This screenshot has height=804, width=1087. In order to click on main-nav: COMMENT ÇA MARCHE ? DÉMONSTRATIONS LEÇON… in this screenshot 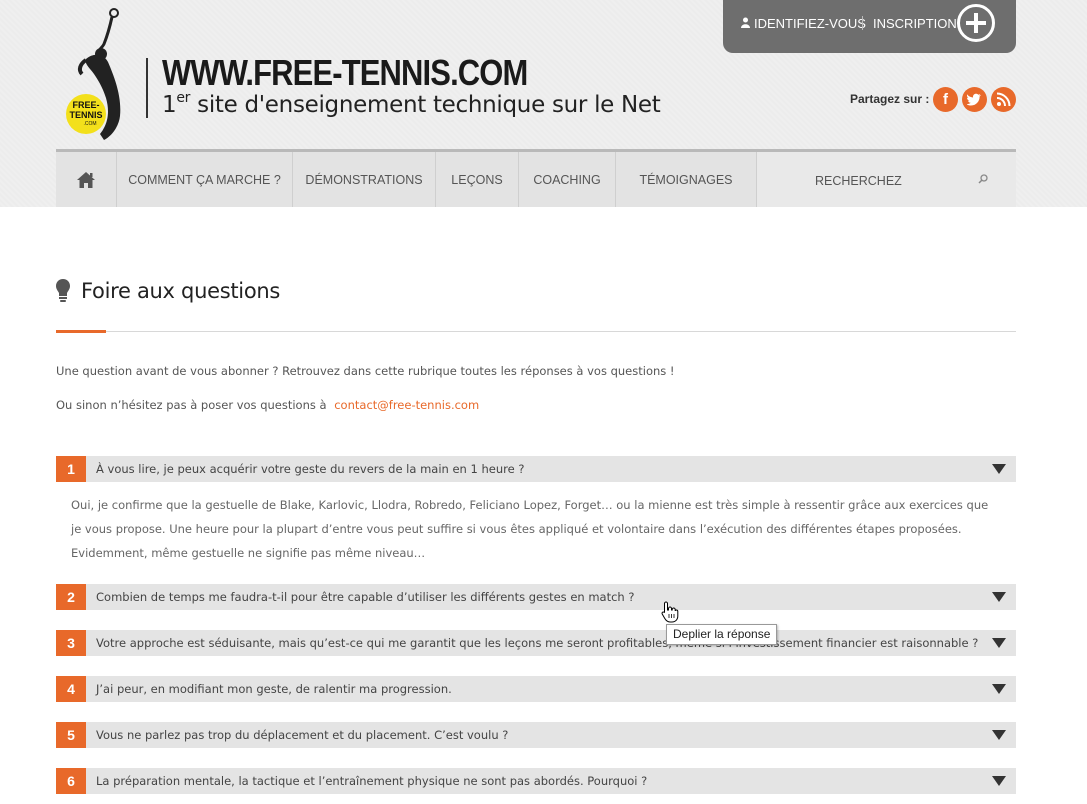, I will do `click(536, 178)`.